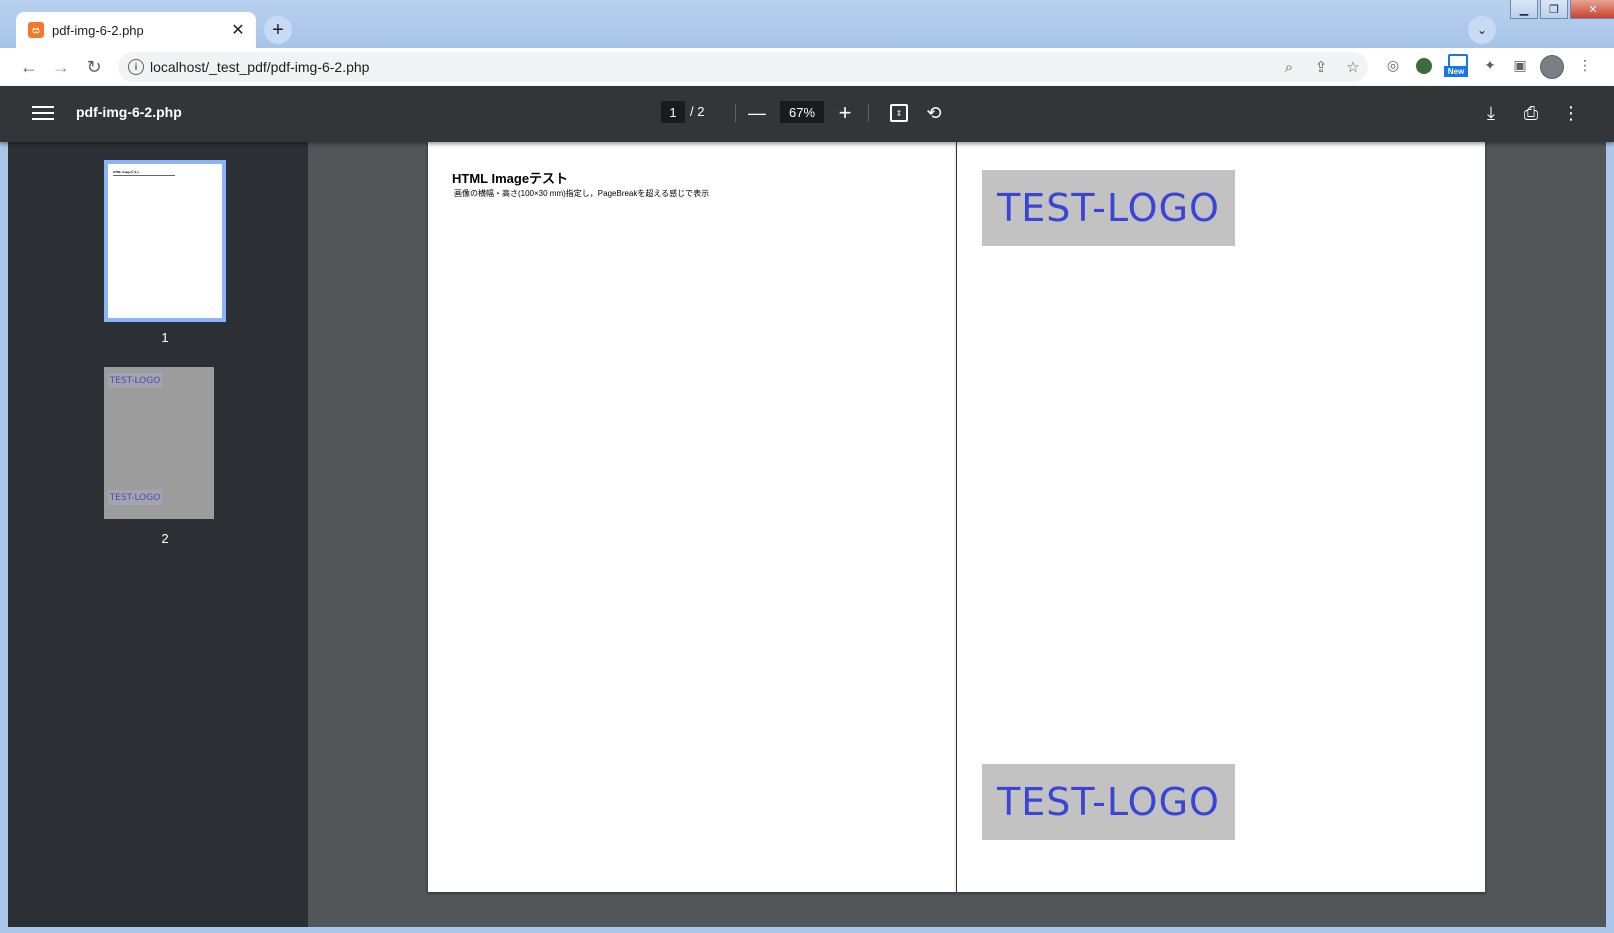  Describe the element at coordinates (43, 113) in the screenshot. I see `menu-icon` at that location.